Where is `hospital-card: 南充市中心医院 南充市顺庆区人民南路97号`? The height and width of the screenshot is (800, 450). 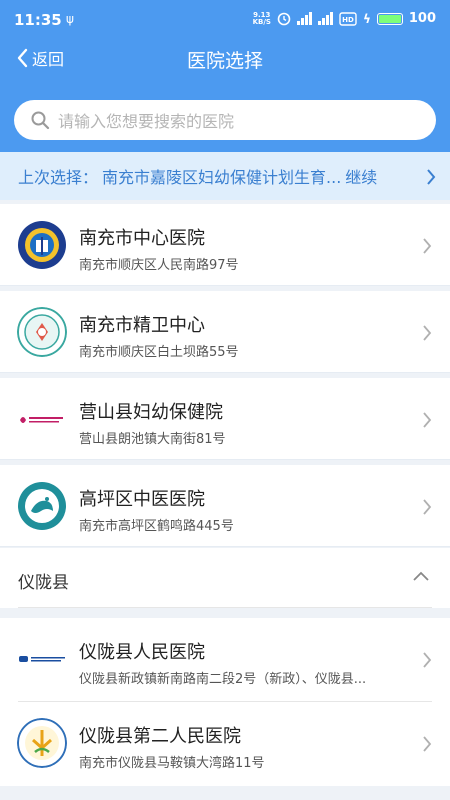
hospital-card: 南充市中心医院 南充市顺庆区人民南路97号 is located at coordinates (225, 245).